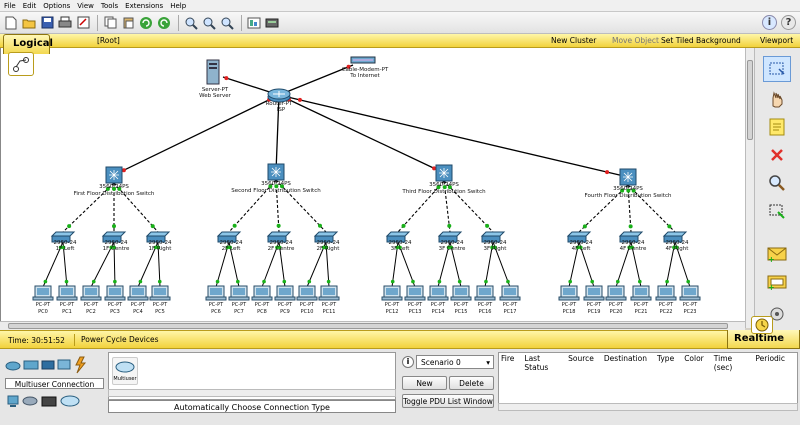  Describe the element at coordinates (227, 23) in the screenshot. I see `zoom-out-icon` at that location.